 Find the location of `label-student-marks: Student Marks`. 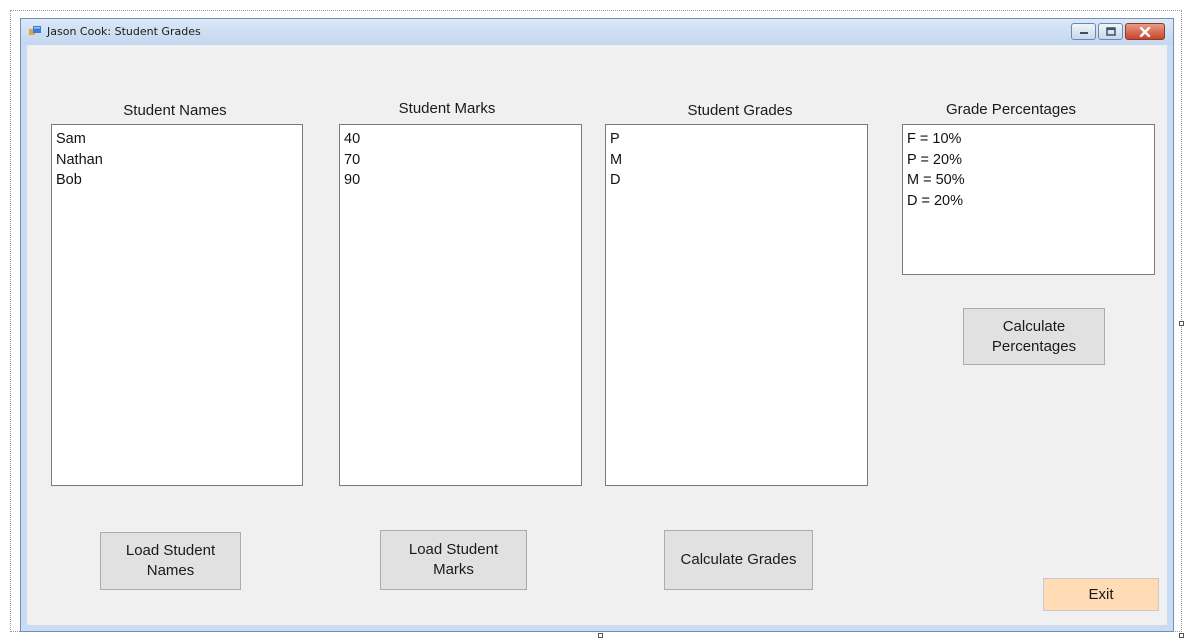

label-student-marks: Student Marks is located at coordinates (447, 108).